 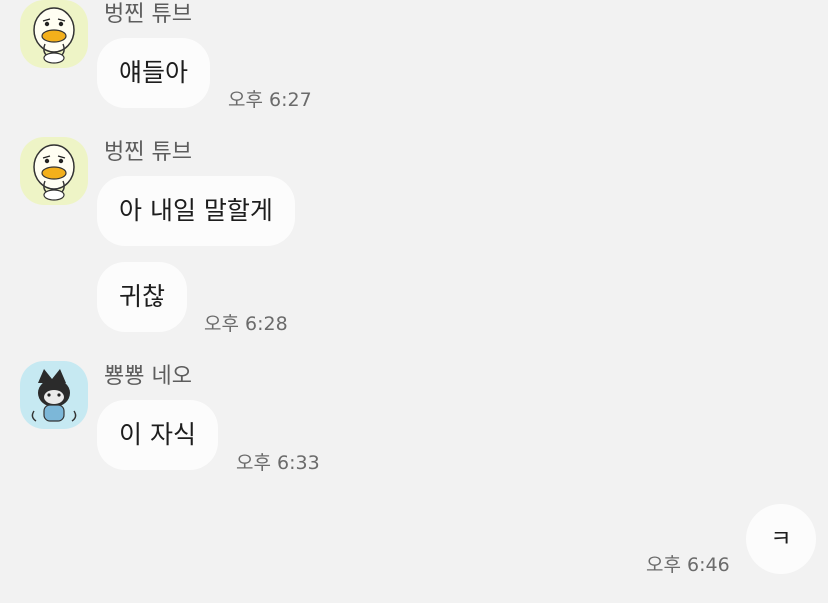 I want to click on neo-cat-avatar-icon, so click(x=54, y=395).